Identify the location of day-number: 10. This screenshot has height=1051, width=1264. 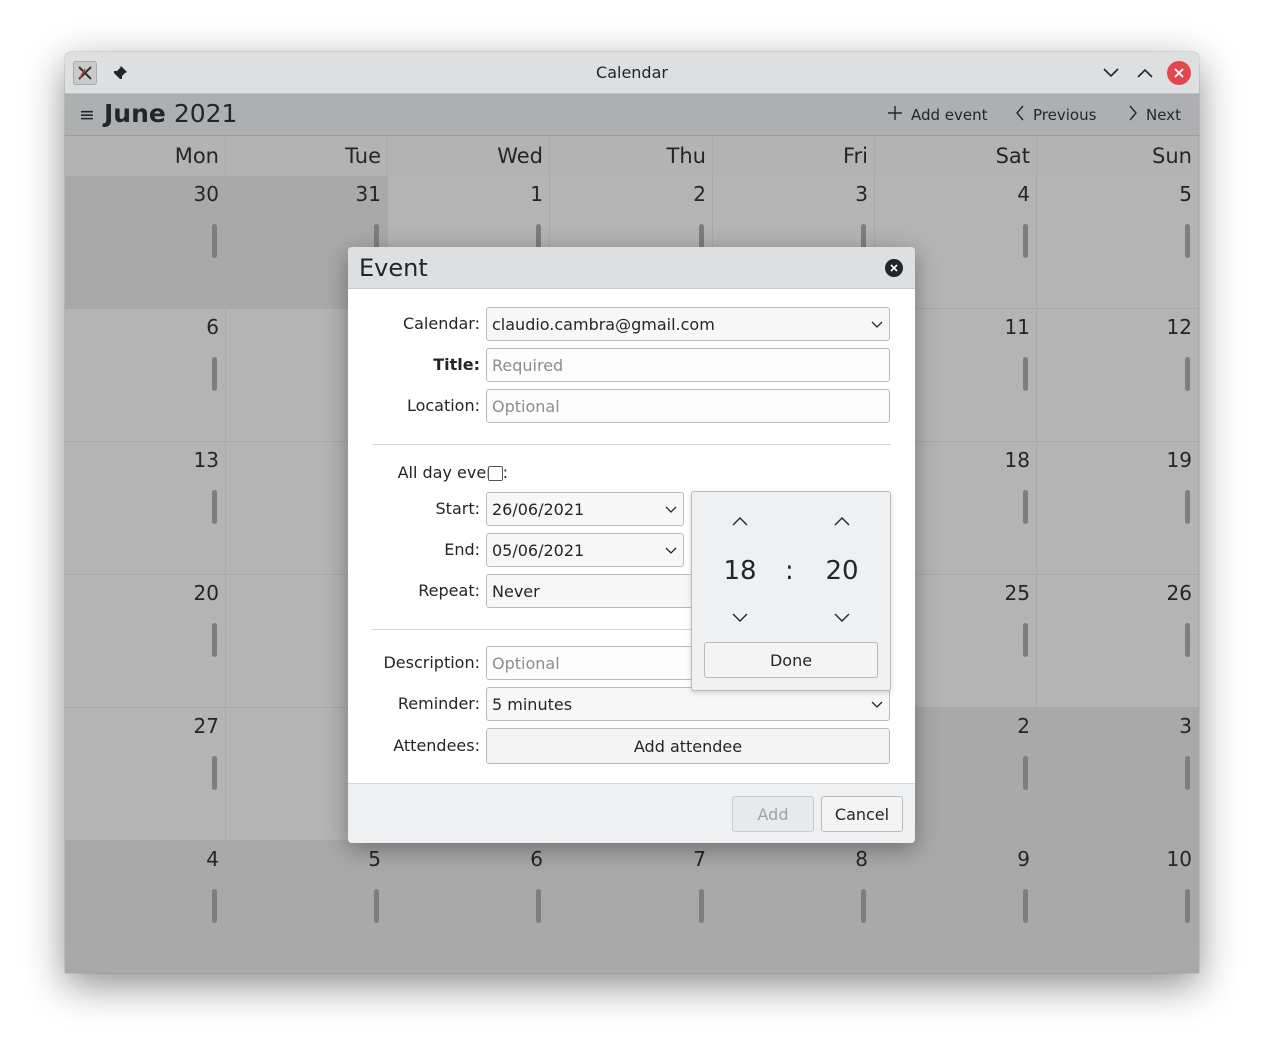
(1179, 859).